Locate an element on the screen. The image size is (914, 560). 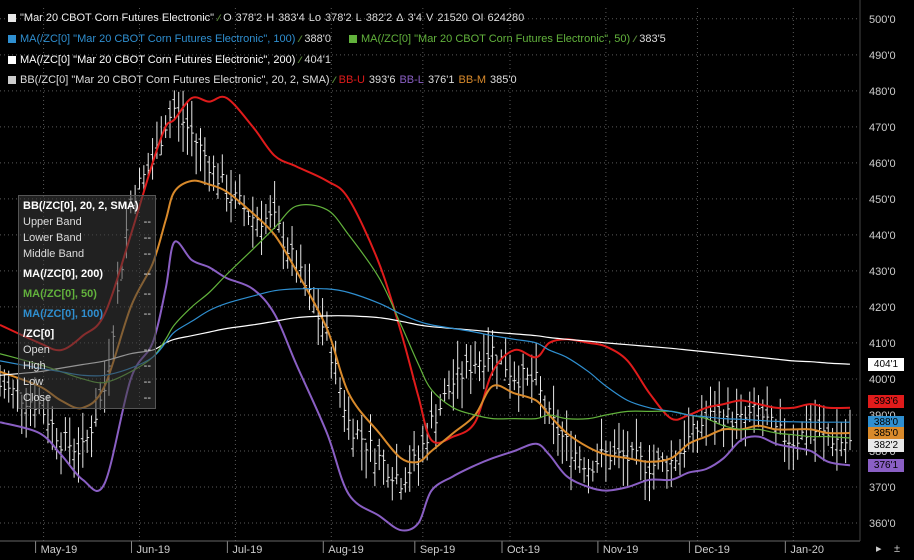
y-tick-label: 480'0 is located at coordinates (882, 92).